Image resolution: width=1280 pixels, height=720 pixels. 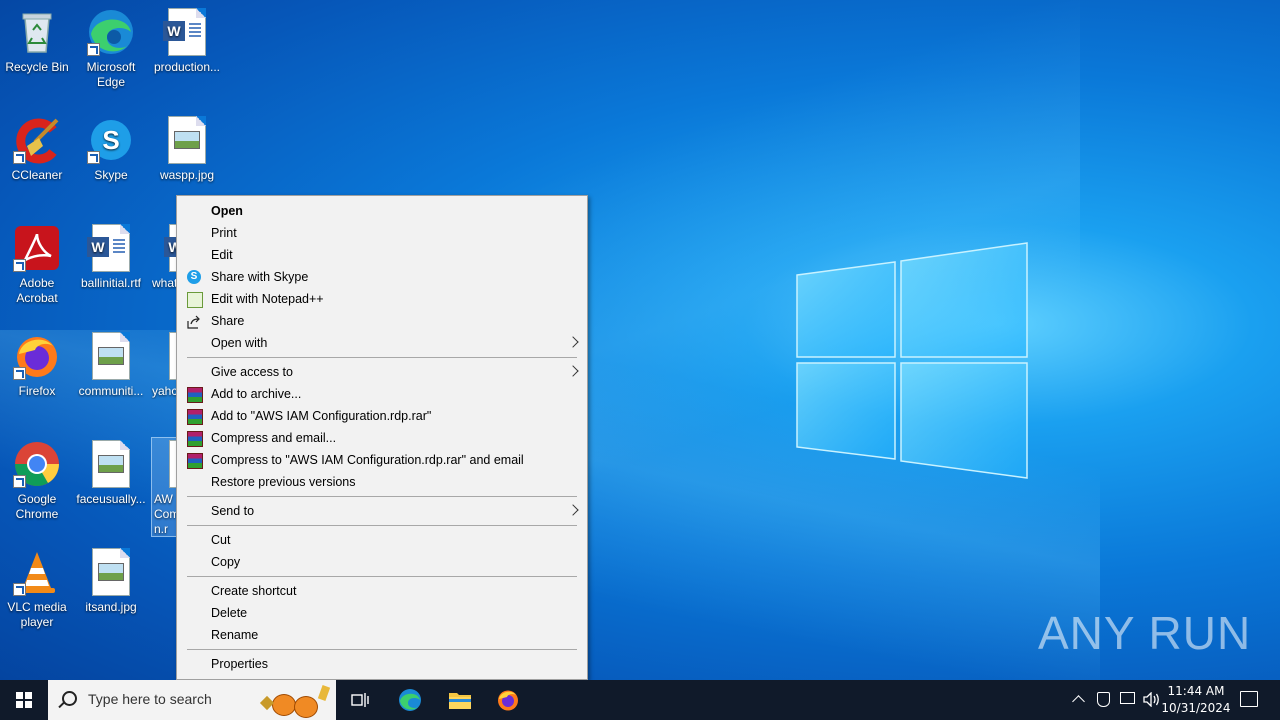 What do you see at coordinates (222, 255) in the screenshot?
I see `menu-item-label: Edit` at bounding box center [222, 255].